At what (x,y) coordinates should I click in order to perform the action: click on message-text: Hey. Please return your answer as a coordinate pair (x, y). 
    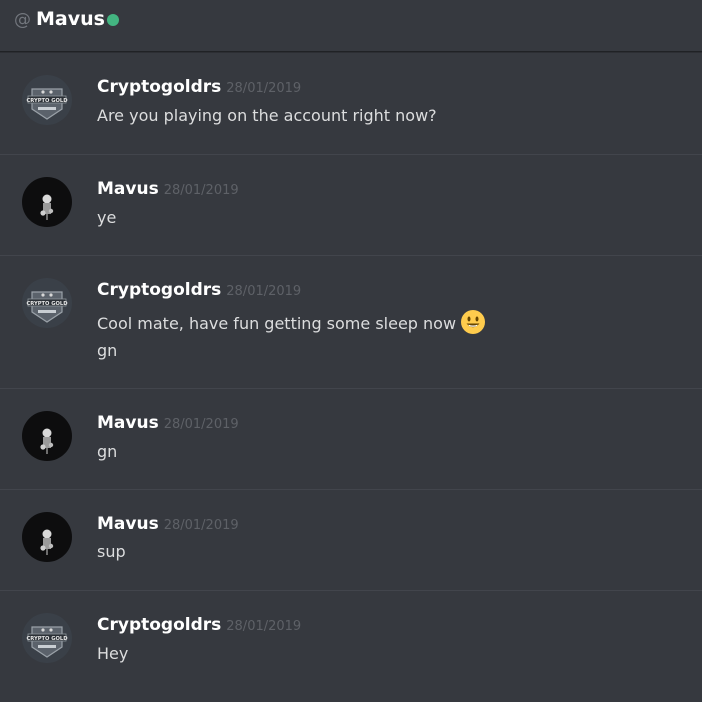
    Looking at the image, I should click on (113, 653).